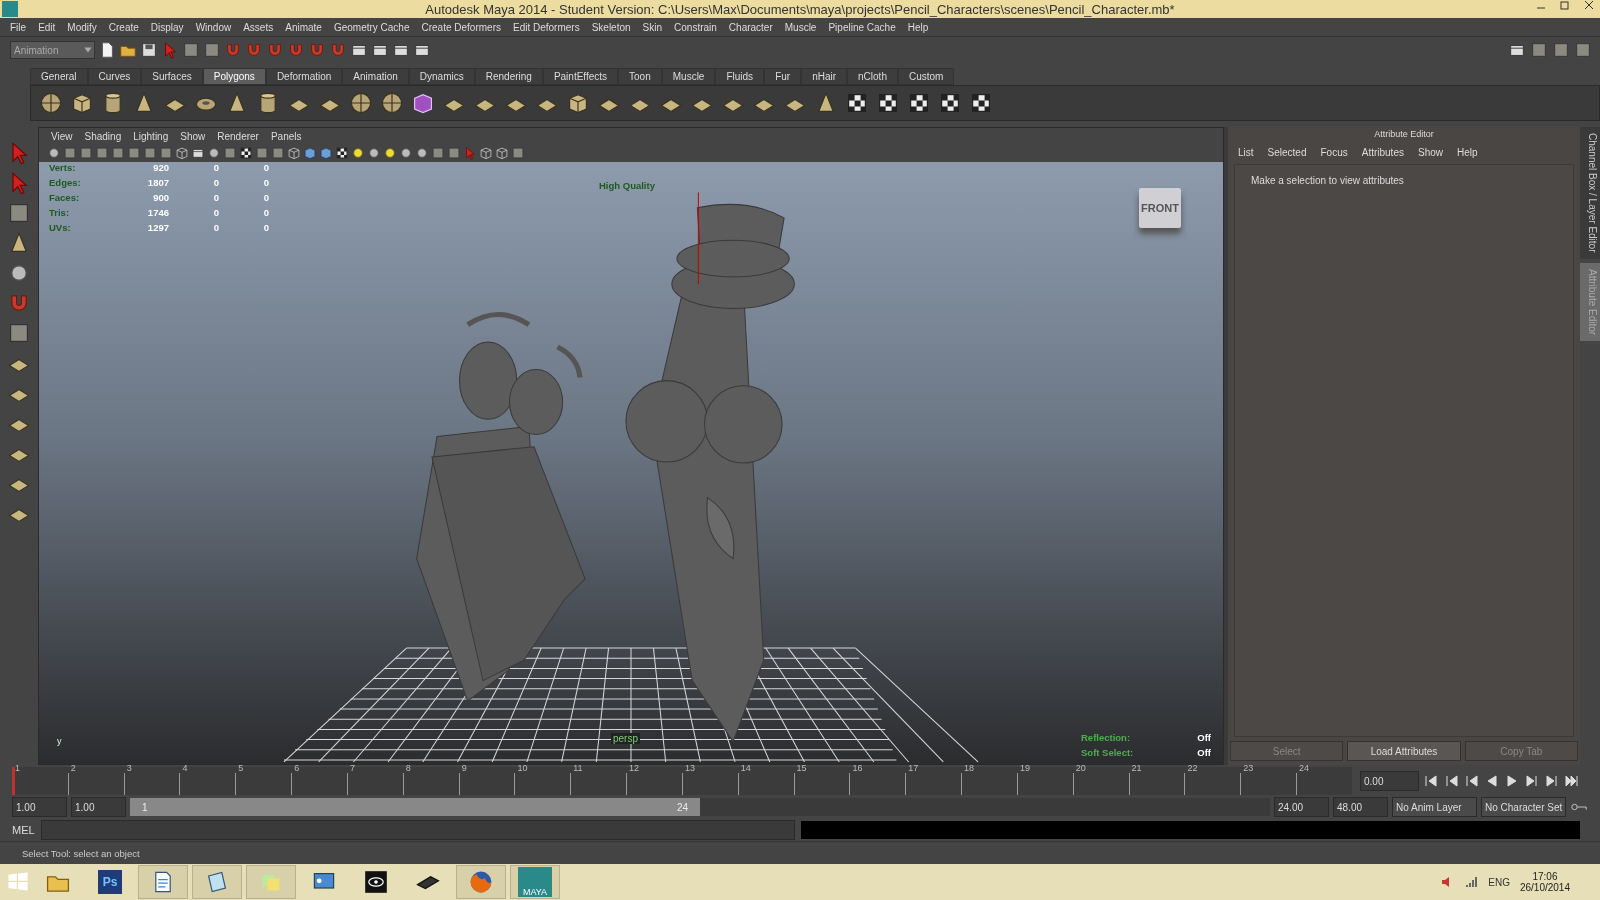 The height and width of the screenshot is (900, 1600). Describe the element at coordinates (234, 76) in the screenshot. I see `shelf-tab: Polygons` at that location.